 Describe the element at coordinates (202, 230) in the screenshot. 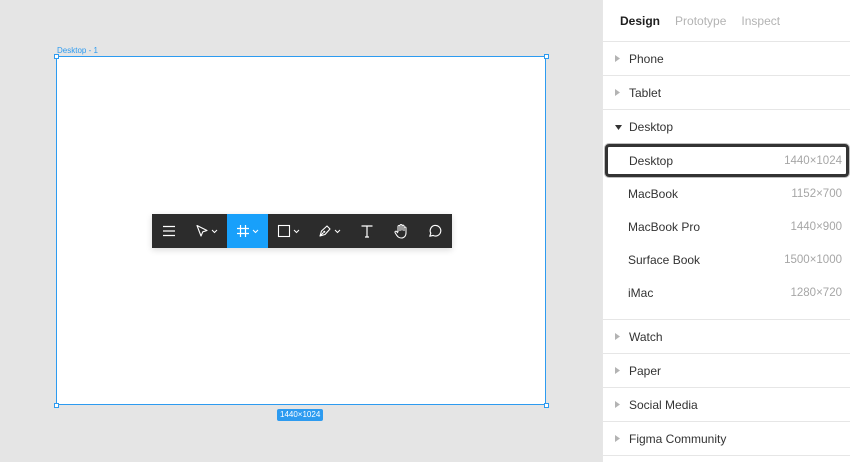

I see `move-tool-icon` at that location.